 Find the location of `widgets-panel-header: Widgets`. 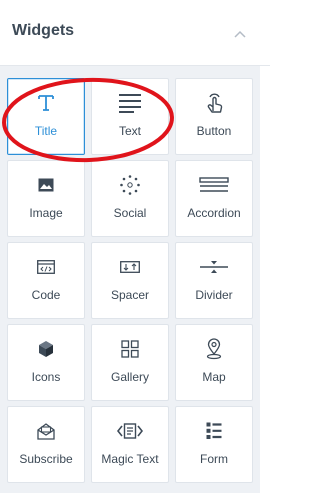

widgets-panel-header: Widgets is located at coordinates (135, 33).